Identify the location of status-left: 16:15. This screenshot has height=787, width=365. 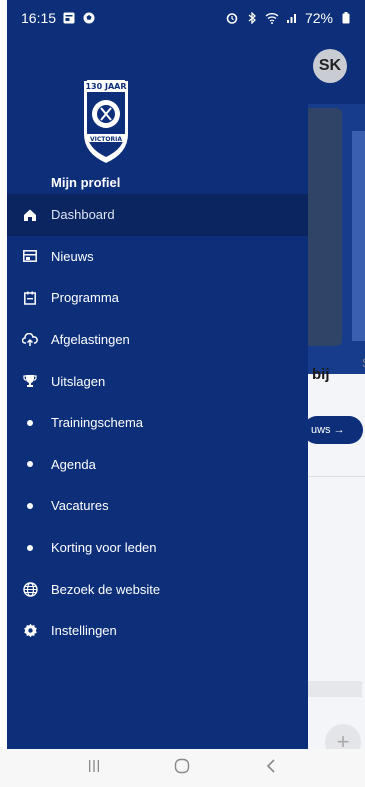
(58, 18).